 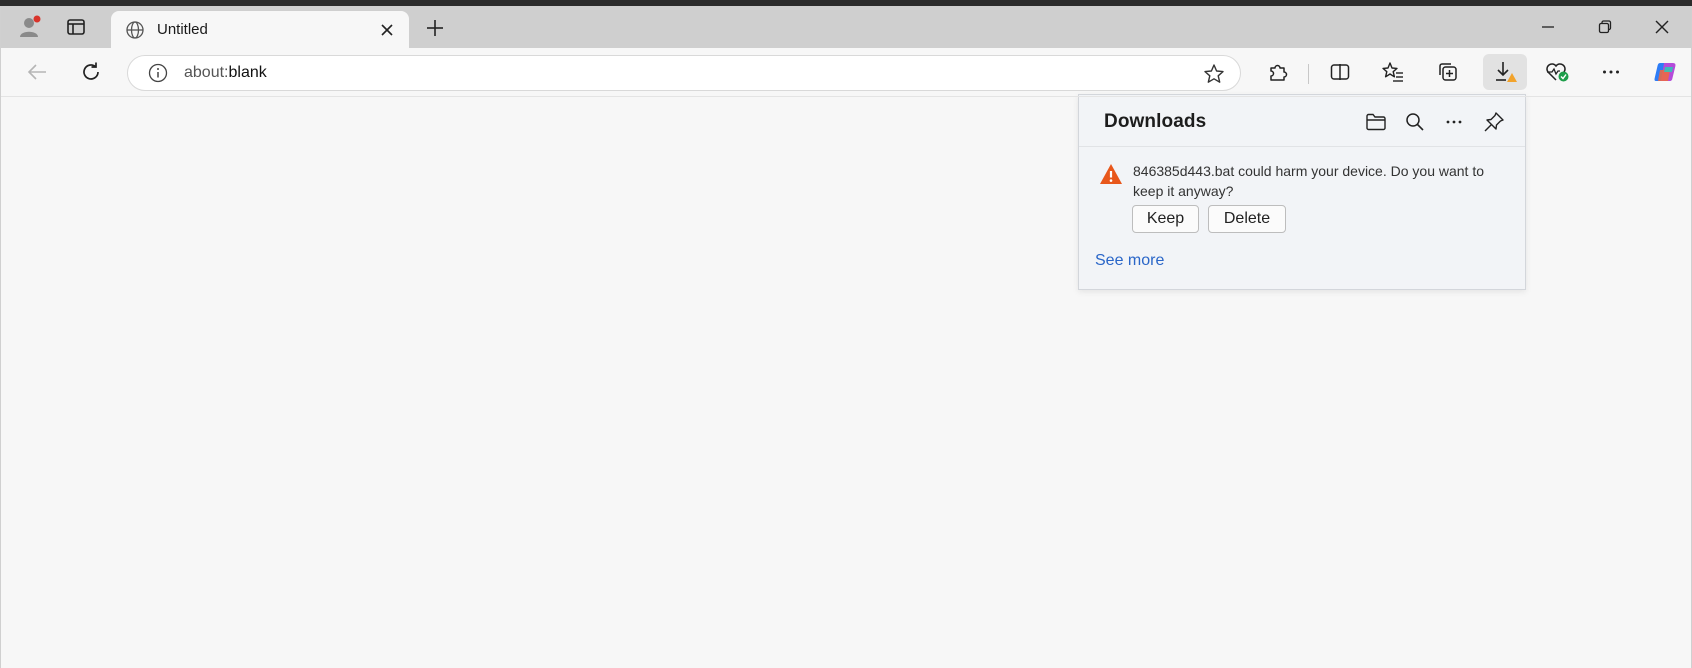 I want to click on favorites-button, so click(x=1393, y=72).